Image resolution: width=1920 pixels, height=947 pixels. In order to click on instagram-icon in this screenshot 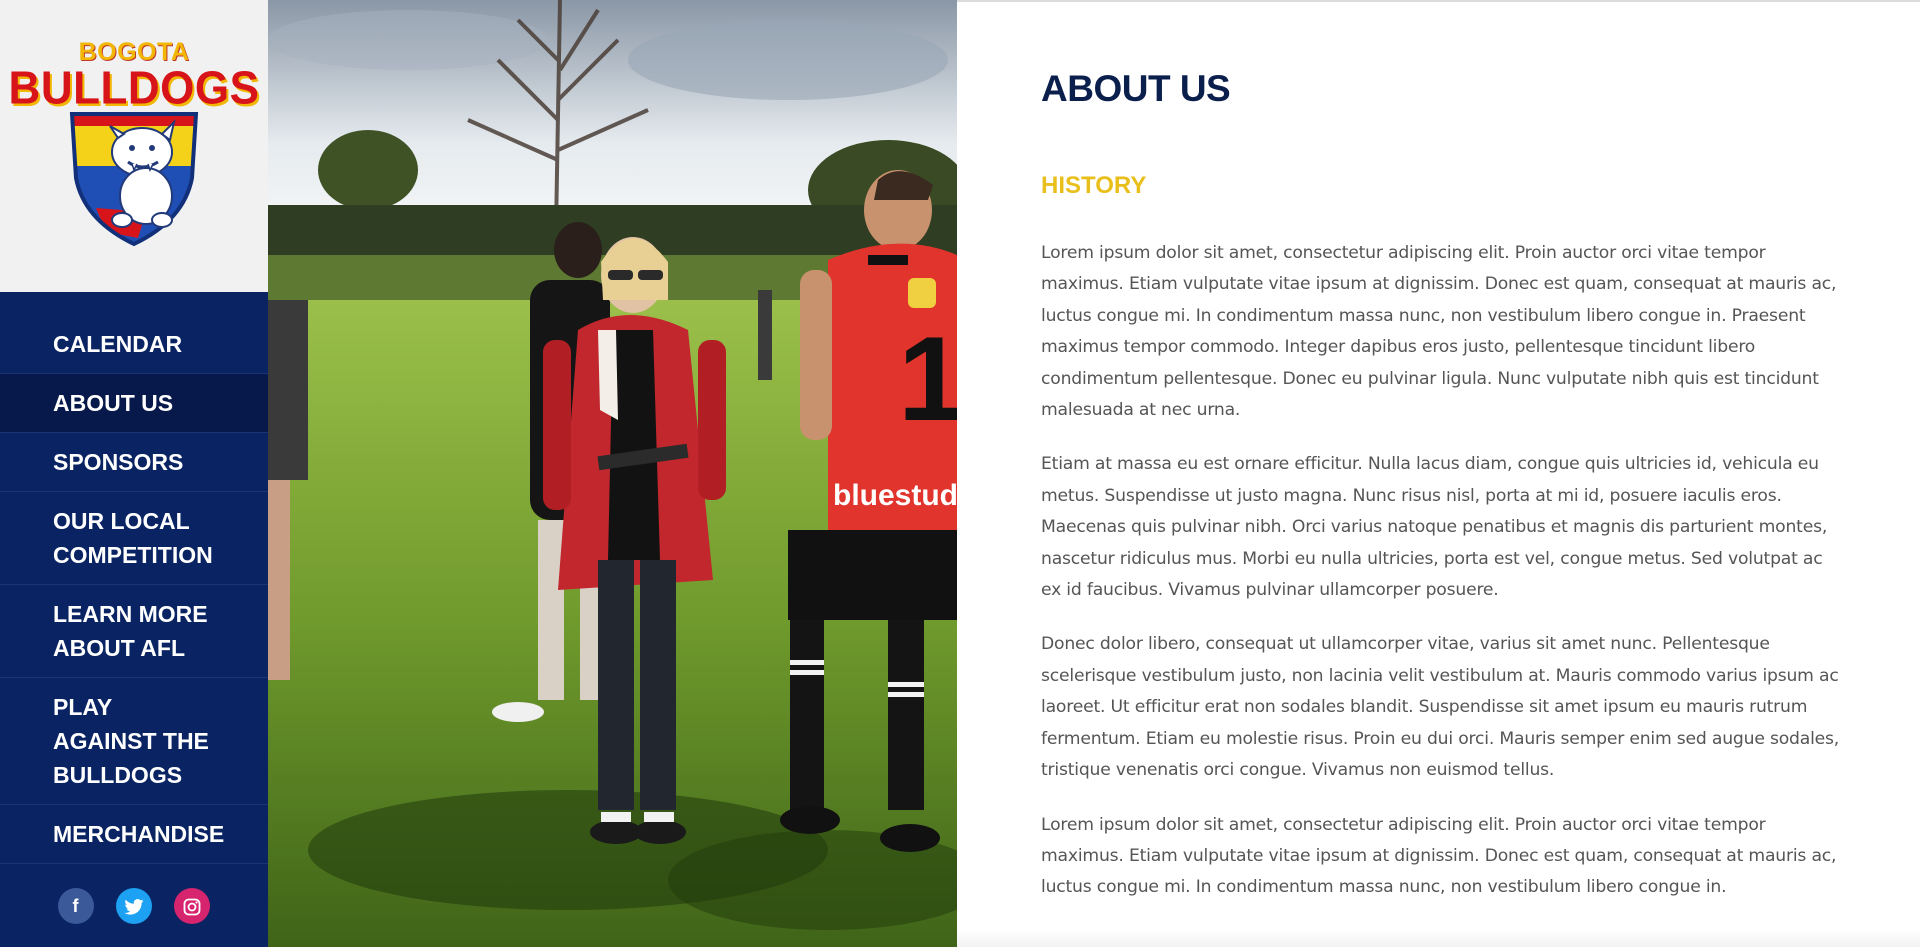, I will do `click(192, 906)`.